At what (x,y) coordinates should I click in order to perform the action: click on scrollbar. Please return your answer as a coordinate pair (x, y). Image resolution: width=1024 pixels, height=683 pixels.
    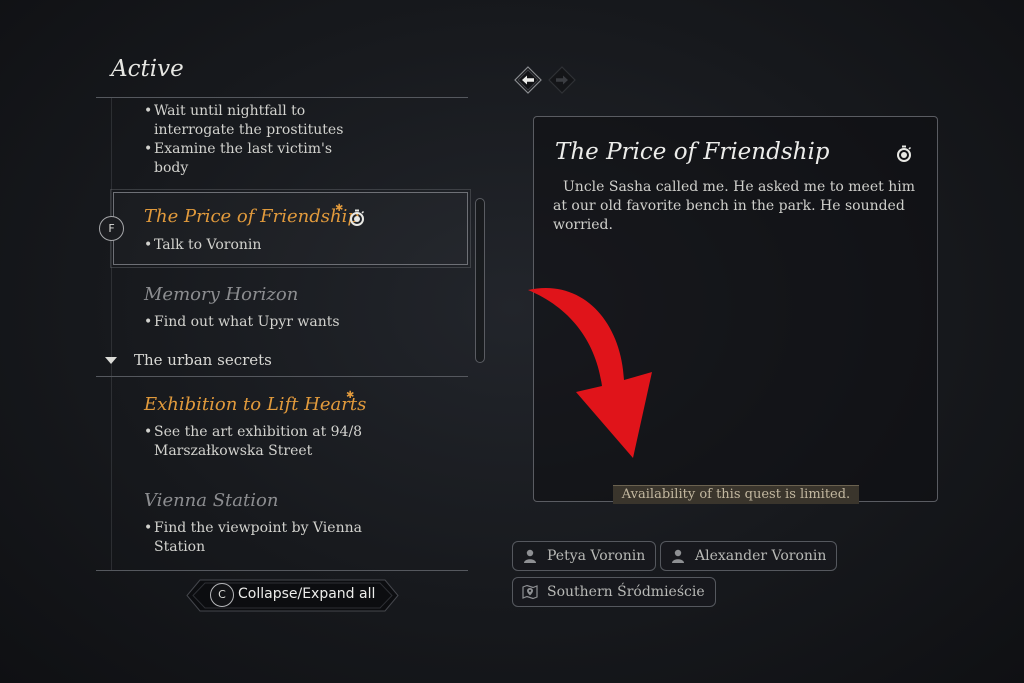
    Looking at the image, I should click on (480, 280).